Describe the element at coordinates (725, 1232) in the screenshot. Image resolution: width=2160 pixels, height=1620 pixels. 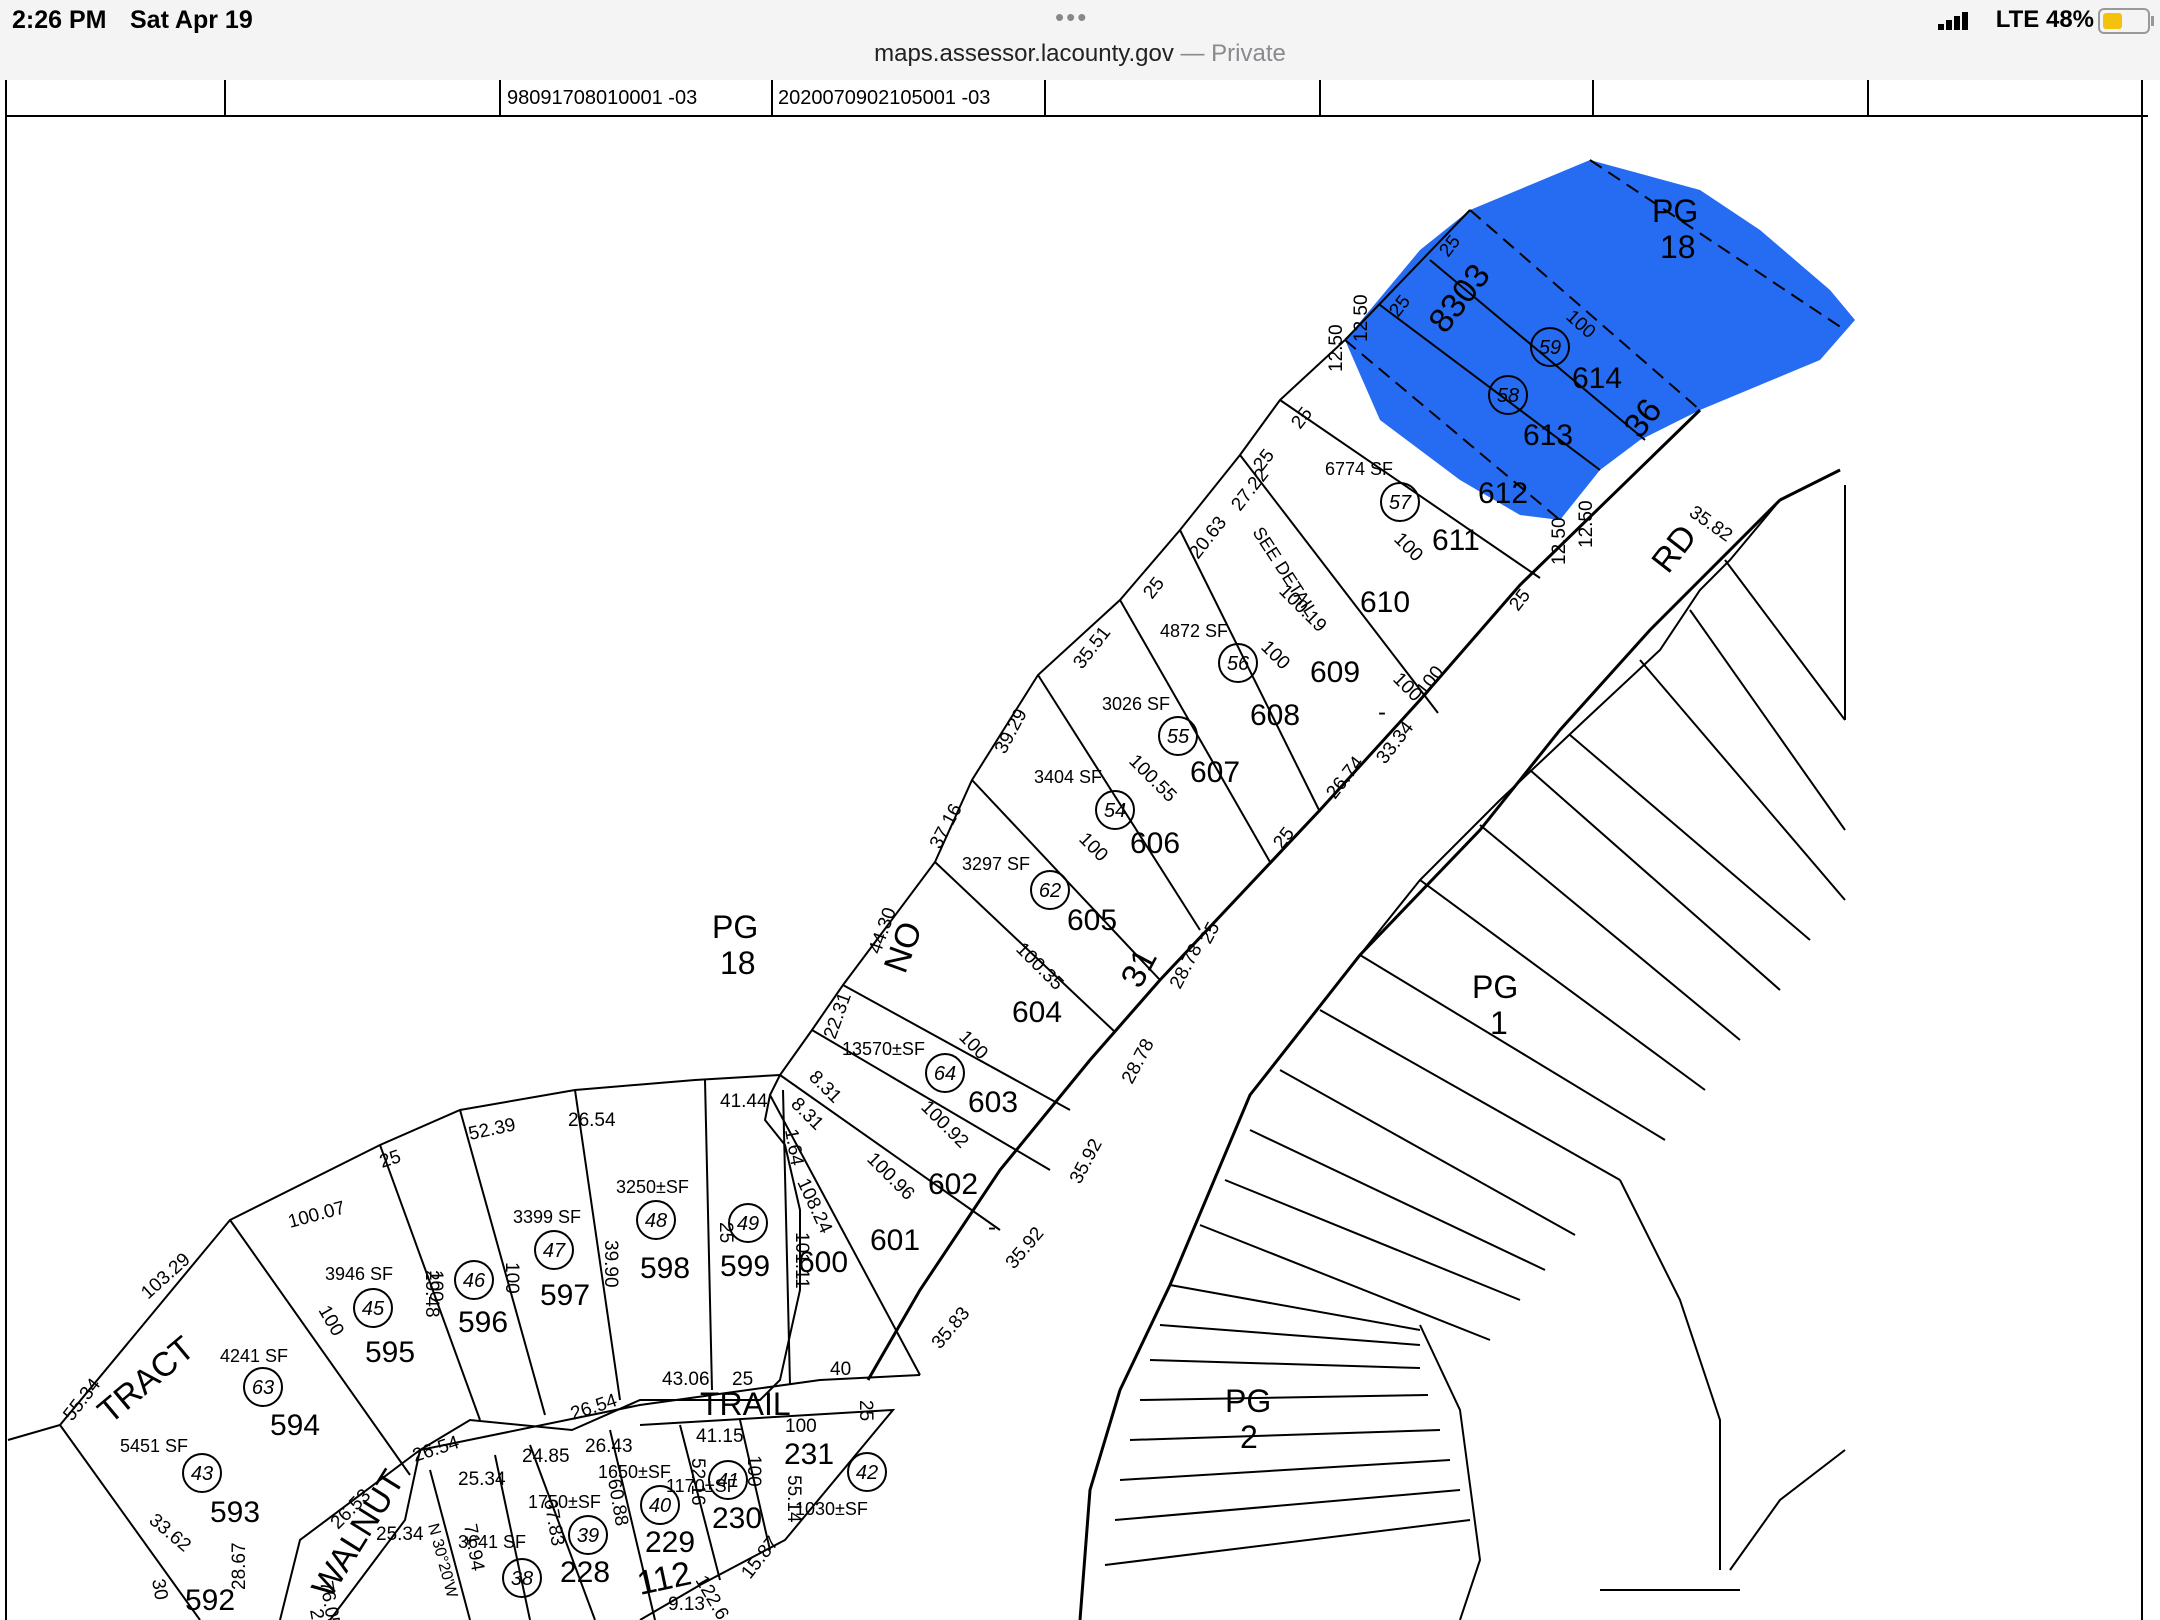
I see `dimension-label-60: 25` at that location.